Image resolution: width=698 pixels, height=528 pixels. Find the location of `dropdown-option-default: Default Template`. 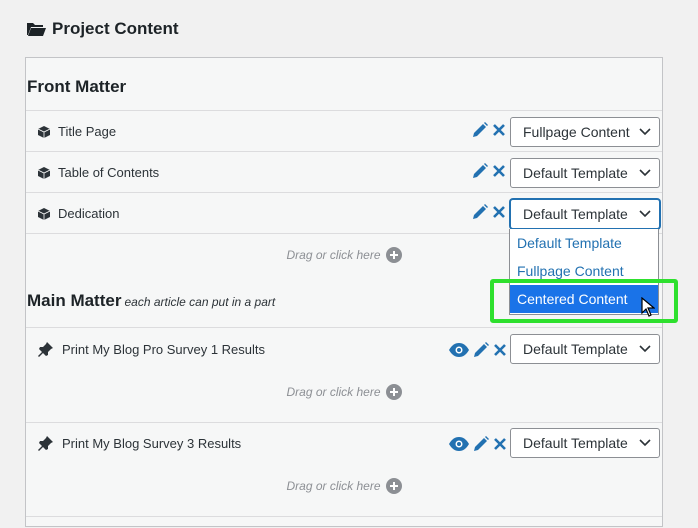

dropdown-option-default: Default Template is located at coordinates (584, 243).